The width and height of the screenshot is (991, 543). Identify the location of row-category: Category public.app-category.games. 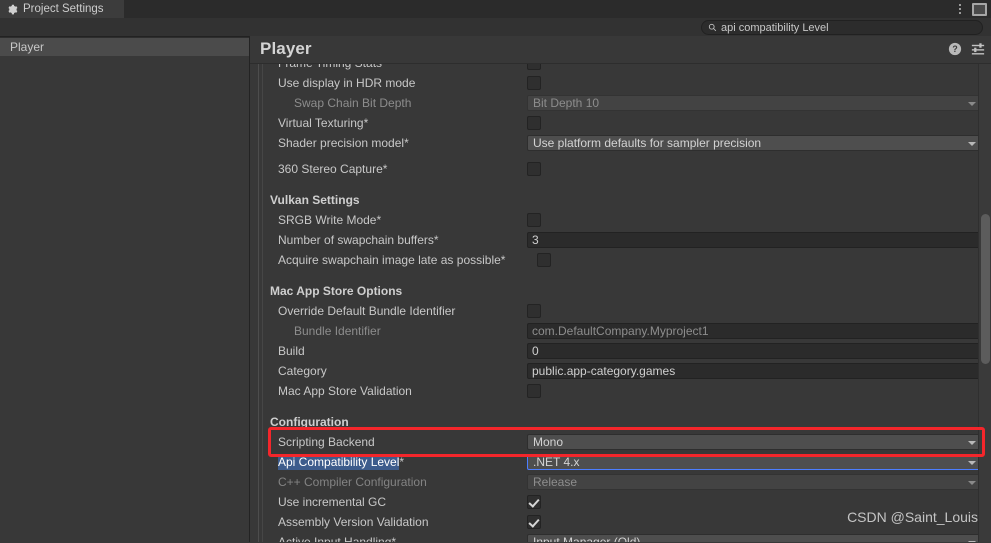
(624, 371).